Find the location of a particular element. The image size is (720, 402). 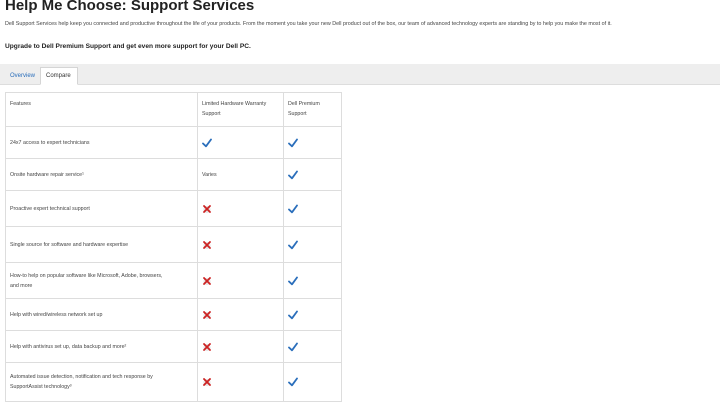

feature-cell: Proactive expert technical support is located at coordinates (102, 208).